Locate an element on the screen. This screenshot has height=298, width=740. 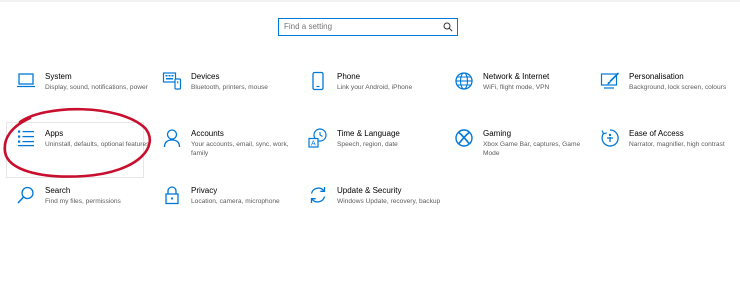
tile-title: Search is located at coordinates (58, 190).